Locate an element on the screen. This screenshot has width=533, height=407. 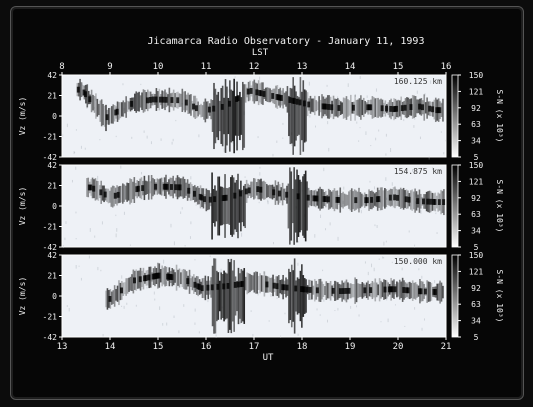
colorbar-label: S-N (x 10³) is located at coordinates (499, 206).